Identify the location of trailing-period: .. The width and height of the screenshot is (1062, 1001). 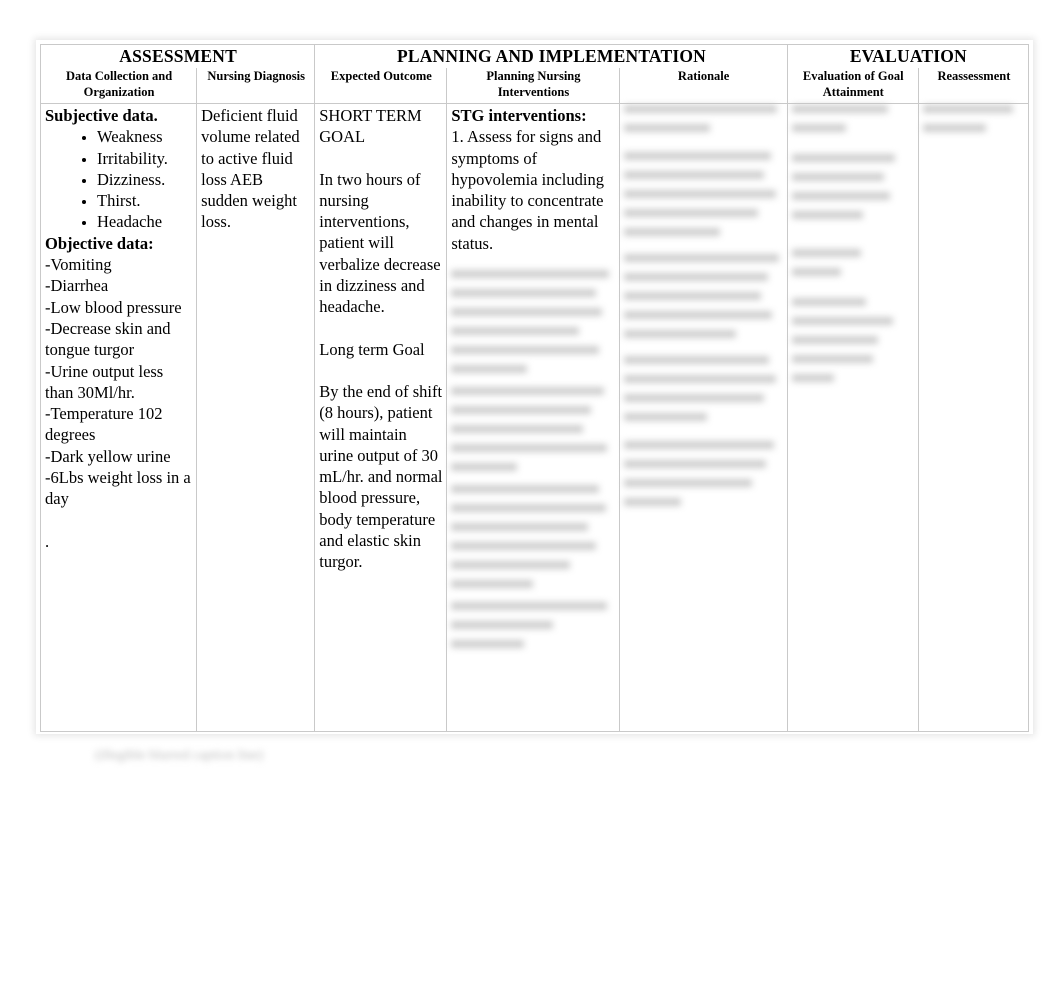
(47, 541).